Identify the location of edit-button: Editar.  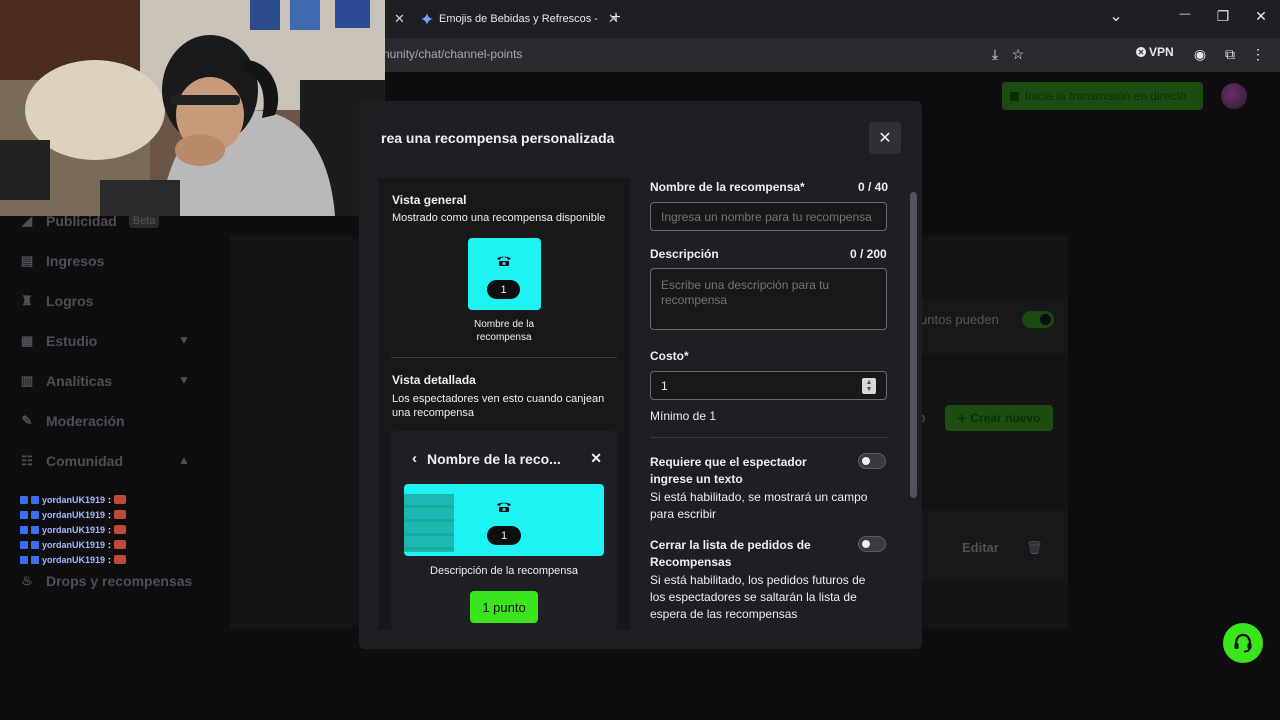
(980, 547).